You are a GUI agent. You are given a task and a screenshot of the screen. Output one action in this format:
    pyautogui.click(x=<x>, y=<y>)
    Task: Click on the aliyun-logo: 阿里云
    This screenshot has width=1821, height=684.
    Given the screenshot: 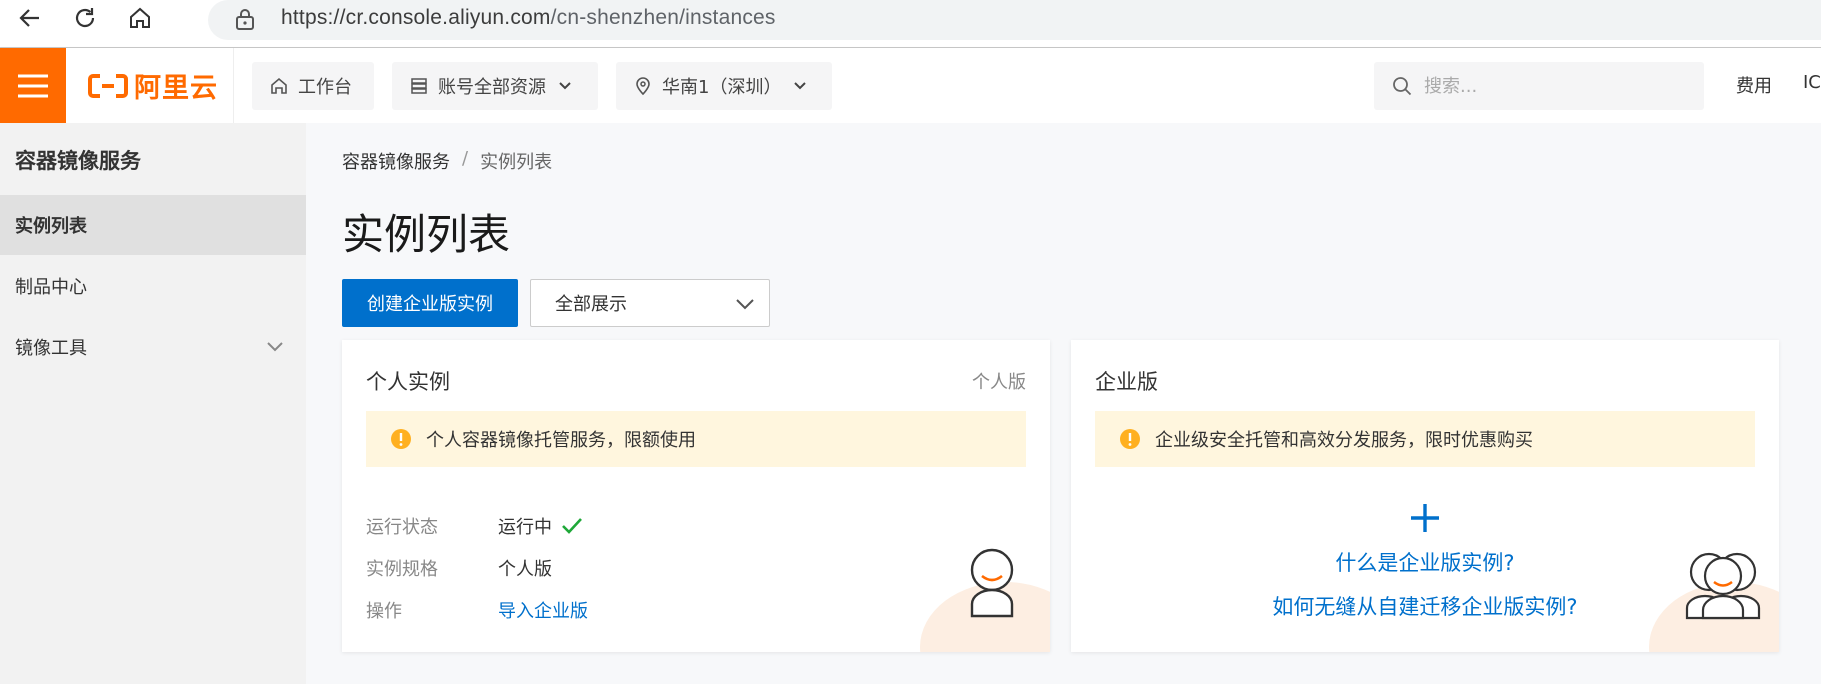 What is the action you would take?
    pyautogui.click(x=150, y=85)
    